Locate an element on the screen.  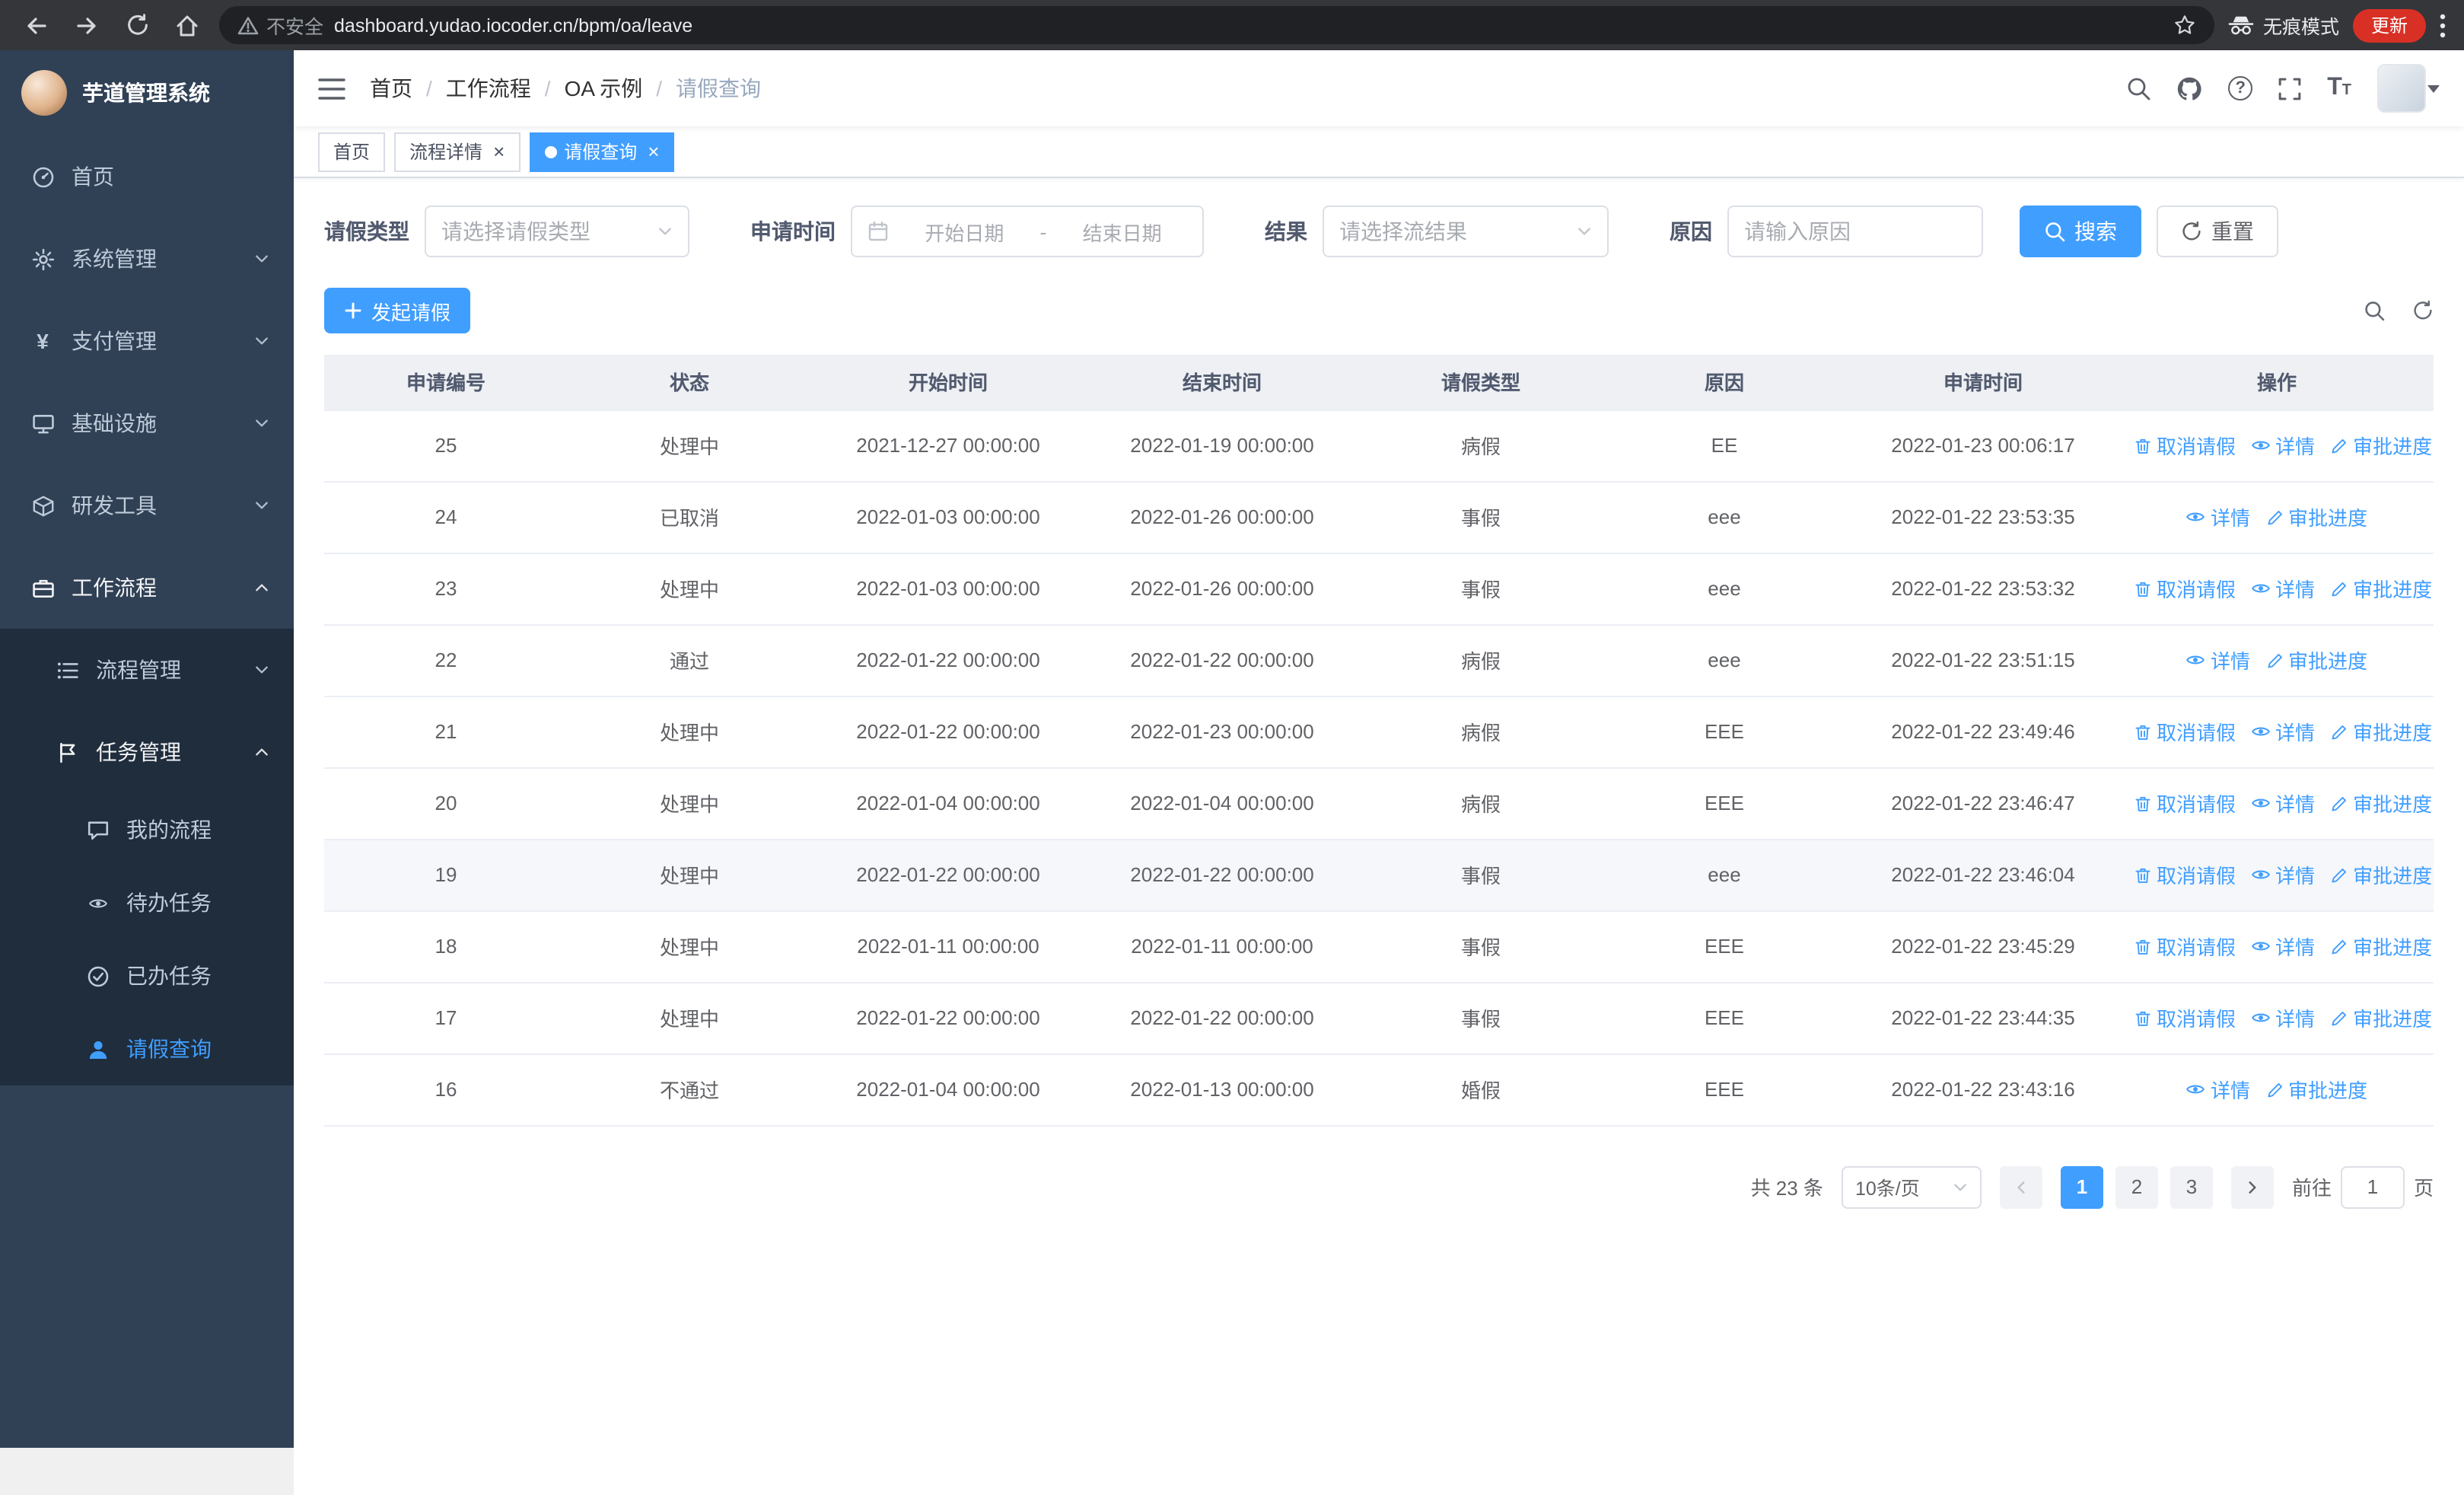
incognito-icon is located at coordinates (2241, 26).